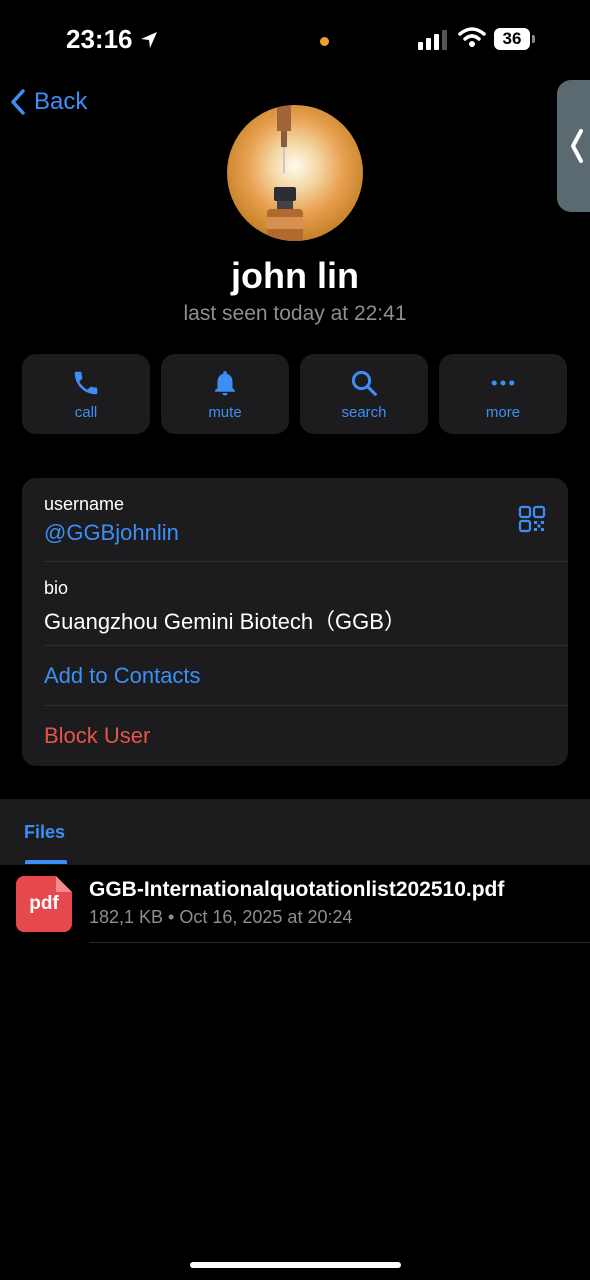 The height and width of the screenshot is (1280, 590). Describe the element at coordinates (84, 504) in the screenshot. I see `username-label: username` at that location.